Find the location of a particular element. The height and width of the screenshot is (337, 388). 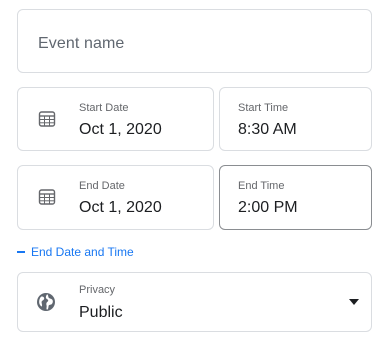

end-date-time-toggle-label: End Date and Time is located at coordinates (82, 252).